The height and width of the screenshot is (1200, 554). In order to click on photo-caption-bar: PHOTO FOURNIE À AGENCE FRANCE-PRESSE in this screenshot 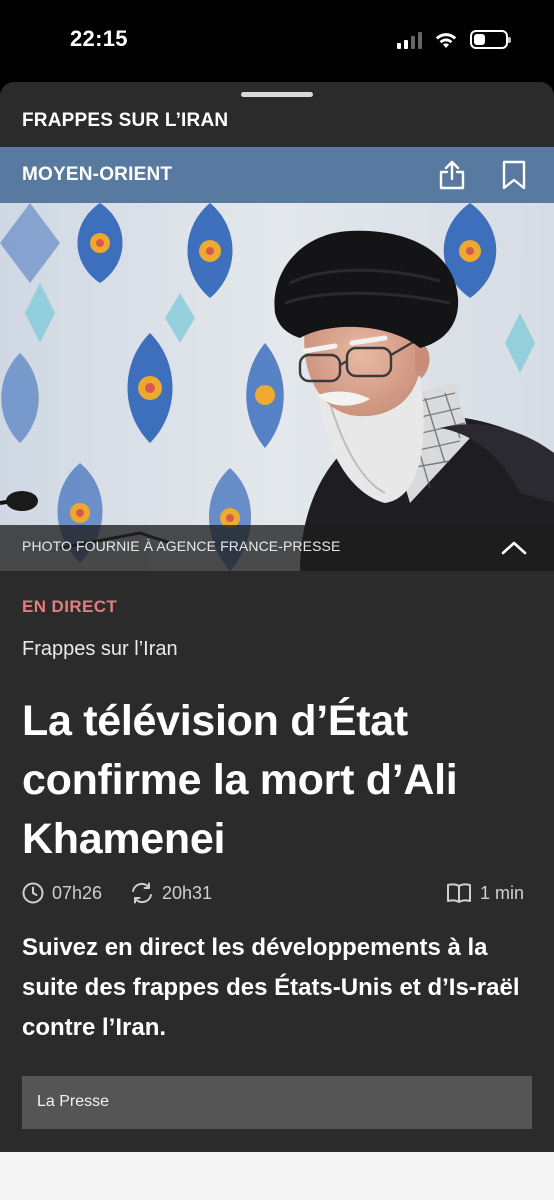, I will do `click(277, 548)`.